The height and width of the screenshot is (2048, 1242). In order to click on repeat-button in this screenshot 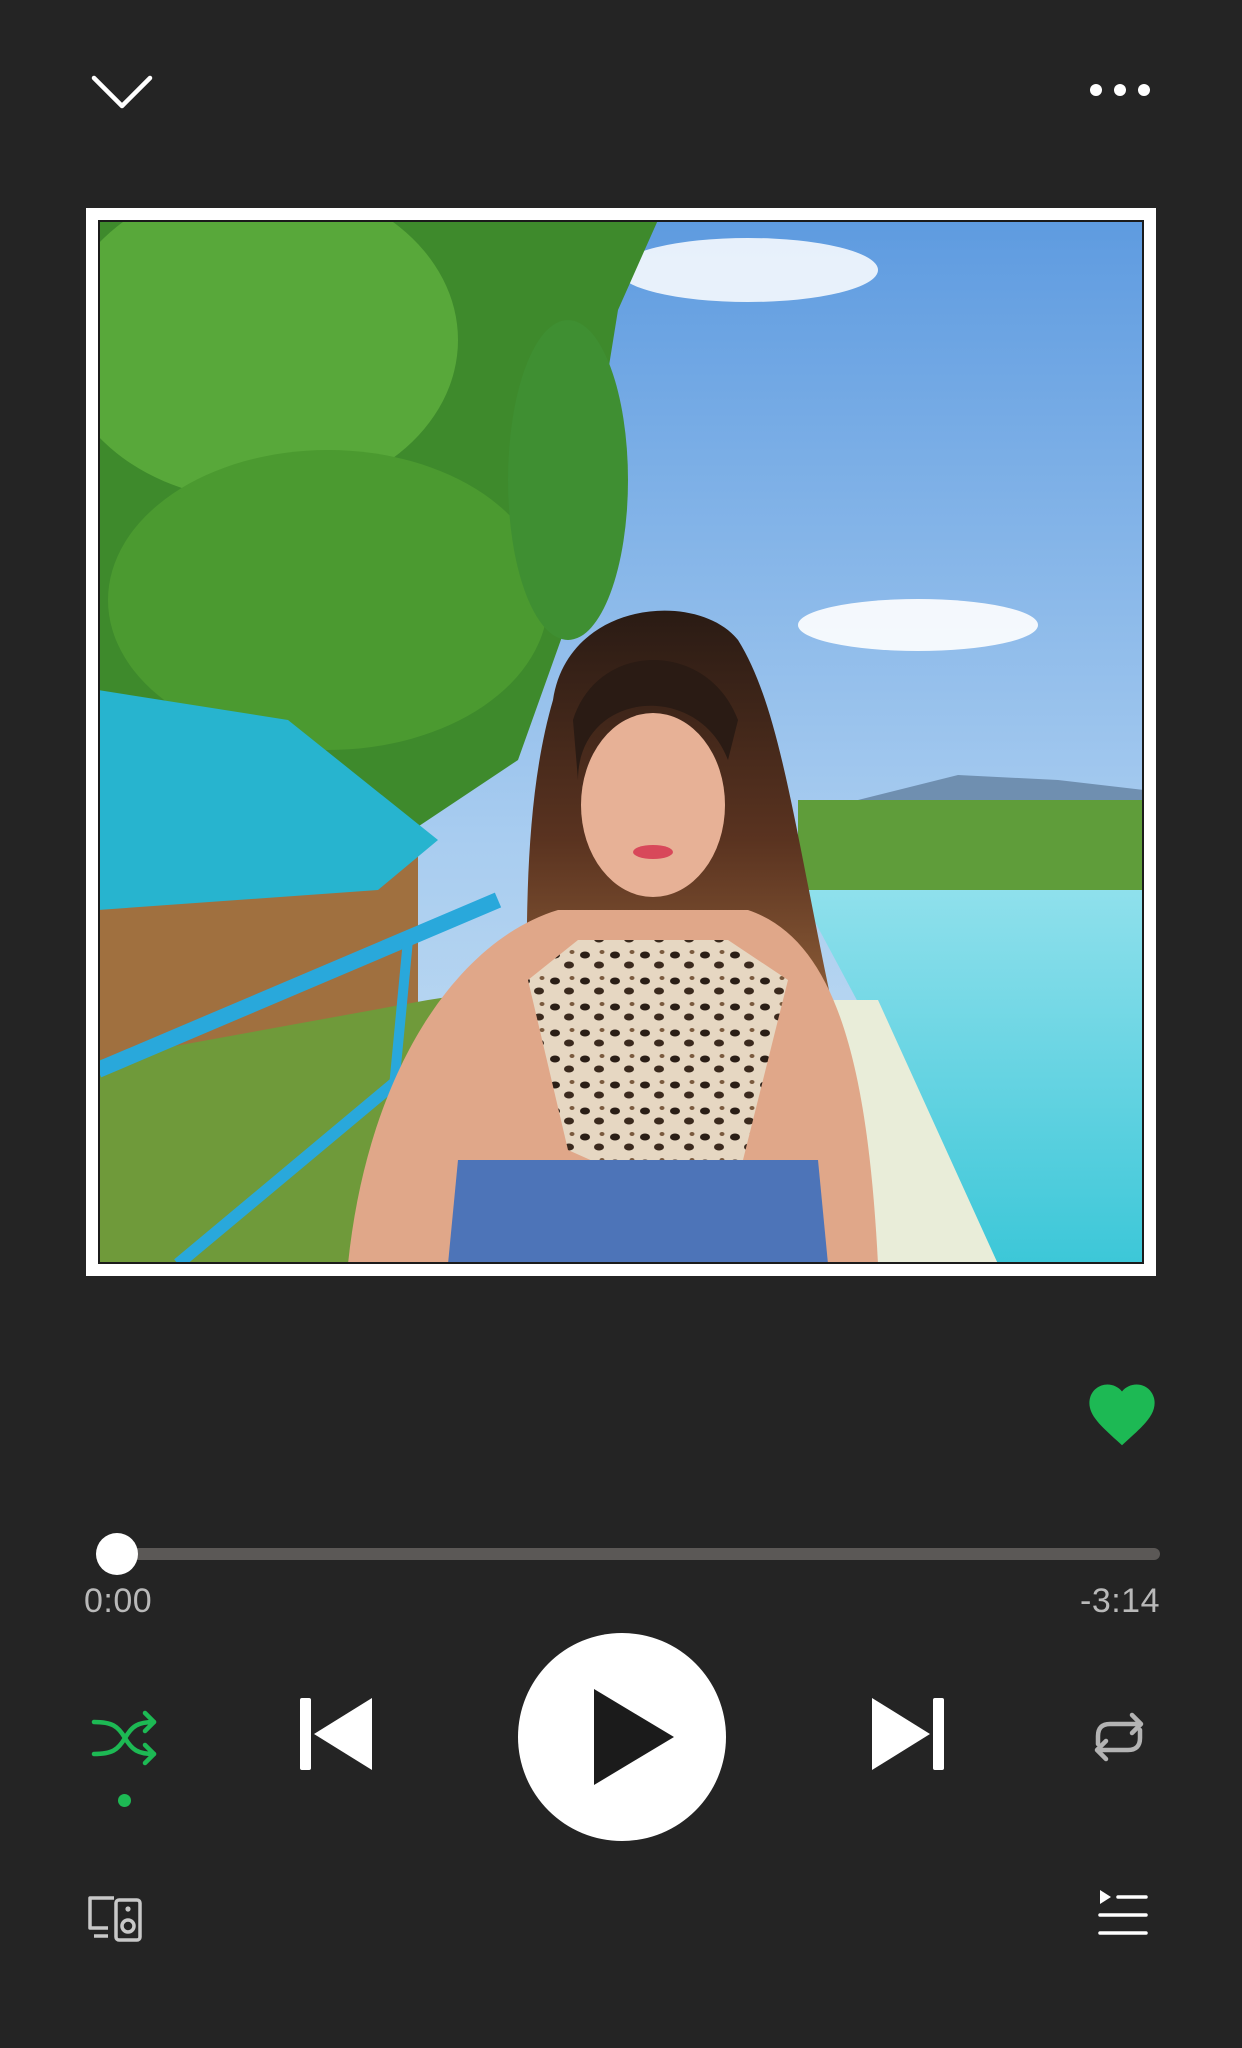, I will do `click(1119, 1737)`.